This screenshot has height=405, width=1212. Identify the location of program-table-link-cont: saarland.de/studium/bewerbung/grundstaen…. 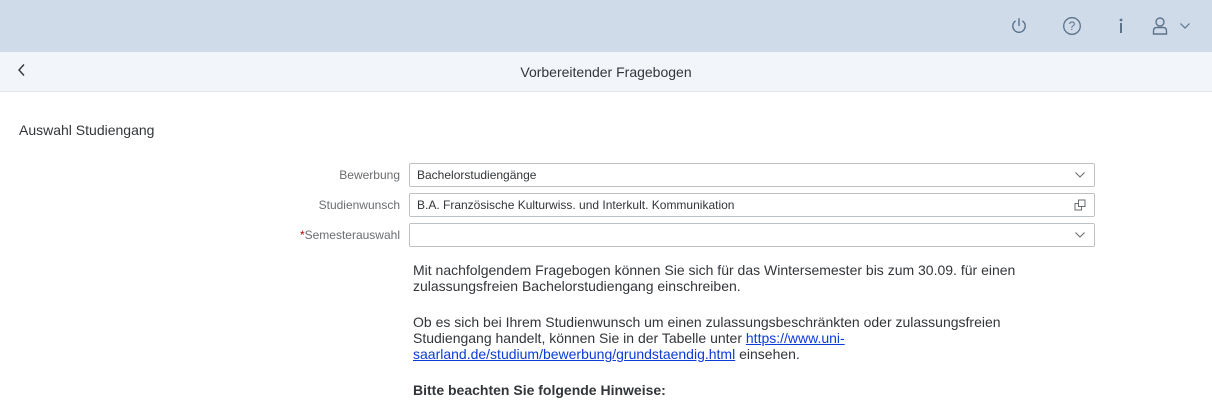
(574, 354).